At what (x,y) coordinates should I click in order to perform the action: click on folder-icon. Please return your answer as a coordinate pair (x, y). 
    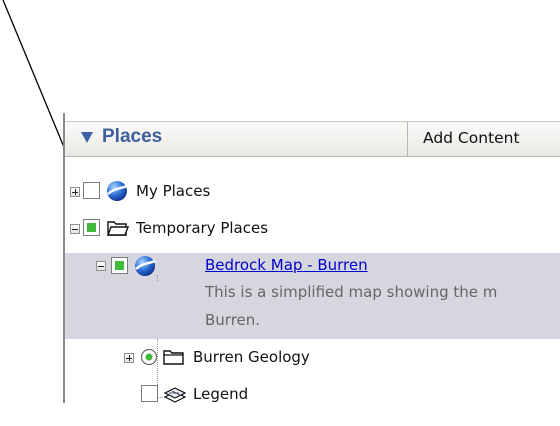
    Looking at the image, I should click on (173, 357).